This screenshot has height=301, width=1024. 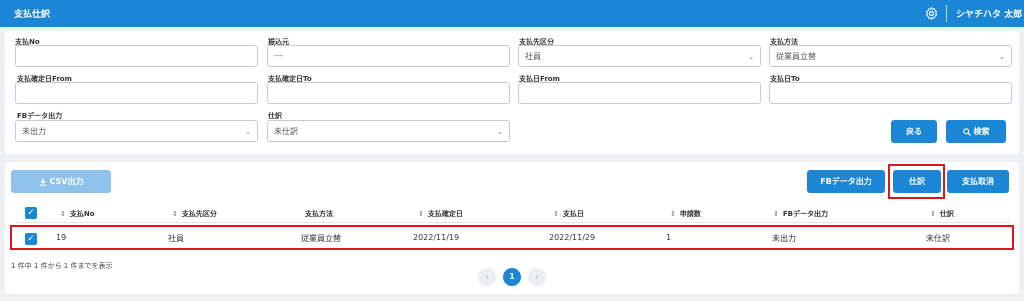 What do you see at coordinates (639, 56) in the screenshot?
I see `payee-category-select: 社員 ⌄` at bounding box center [639, 56].